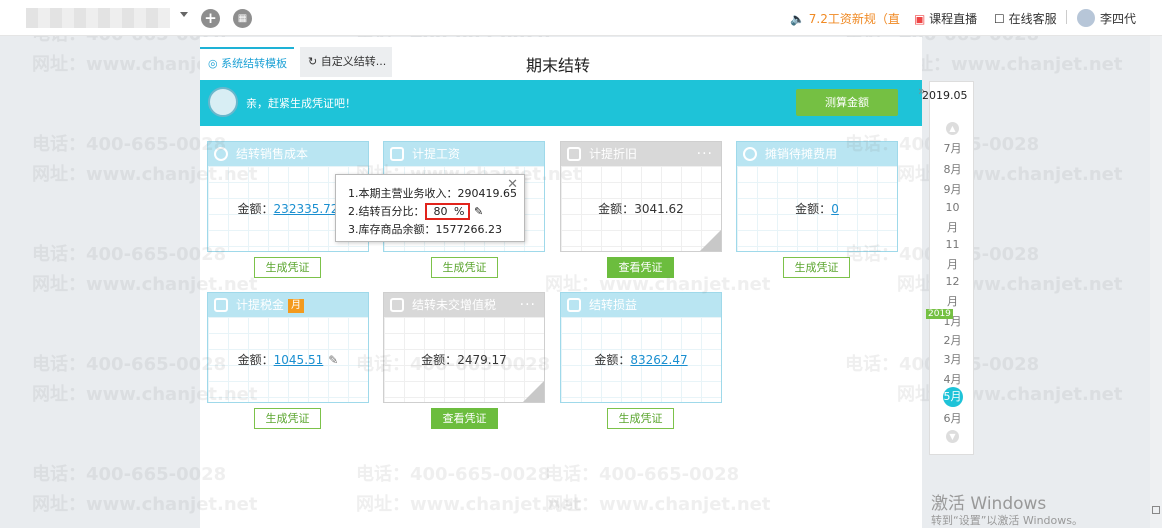  Describe the element at coordinates (952, 436) in the screenshot. I see `chevron-down-icon: ▼` at that location.